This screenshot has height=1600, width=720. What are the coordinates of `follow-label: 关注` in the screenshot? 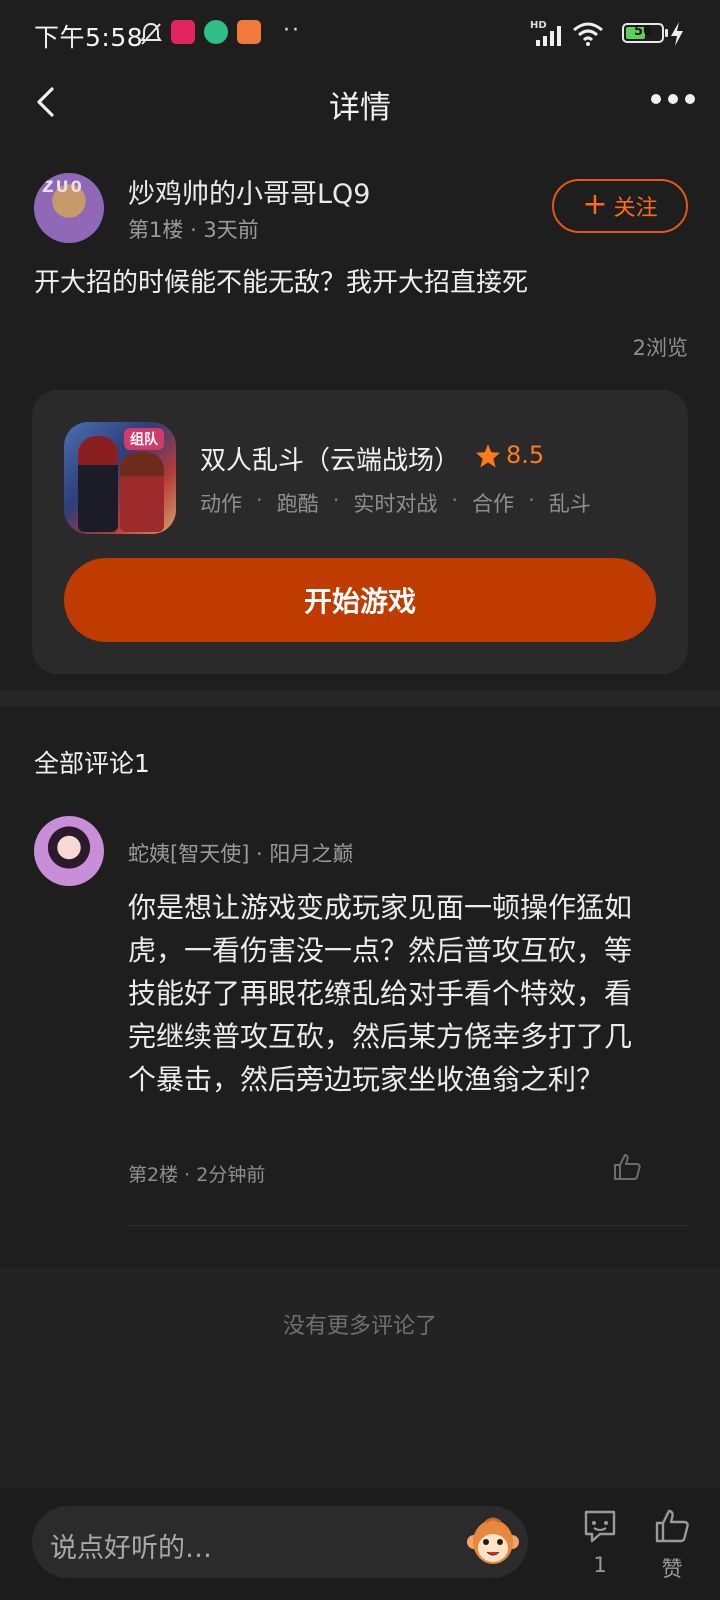 It's located at (635, 208).